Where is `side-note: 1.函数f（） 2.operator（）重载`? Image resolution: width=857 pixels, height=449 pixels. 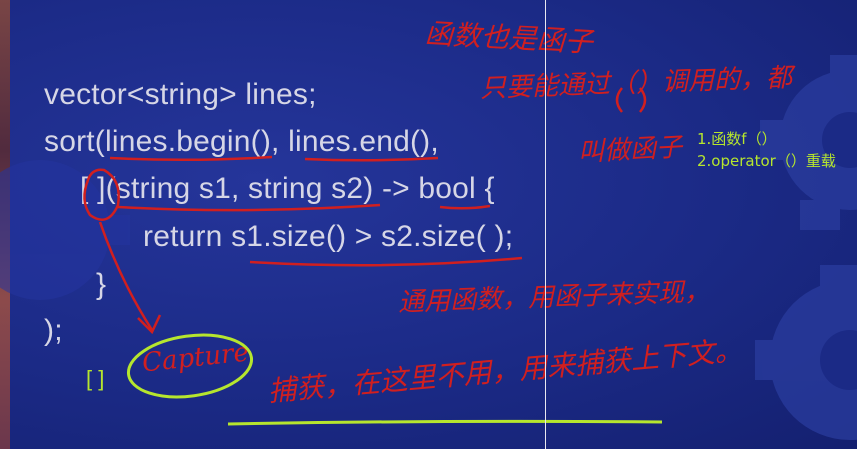 side-note: 1.函数f（） 2.operator（）重载 is located at coordinates (772, 150).